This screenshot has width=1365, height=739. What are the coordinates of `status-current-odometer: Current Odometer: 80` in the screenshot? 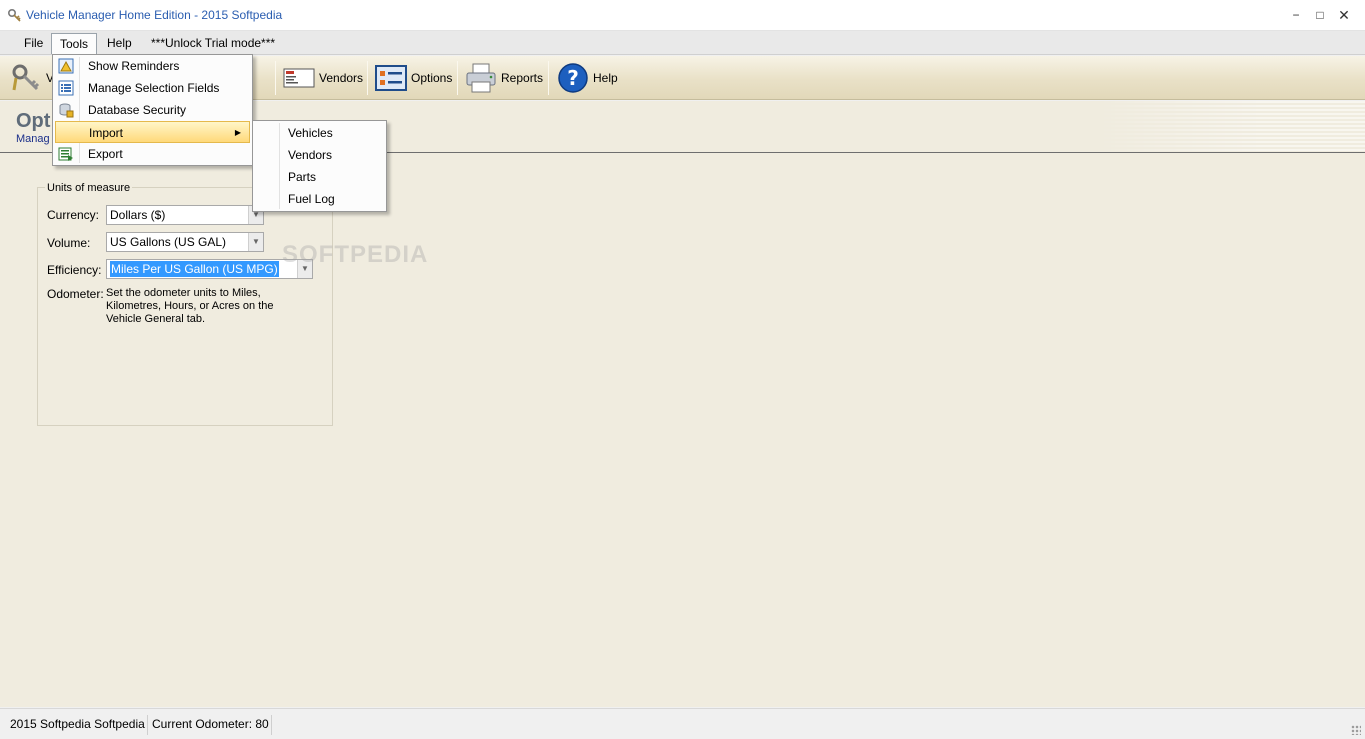 It's located at (210, 725).